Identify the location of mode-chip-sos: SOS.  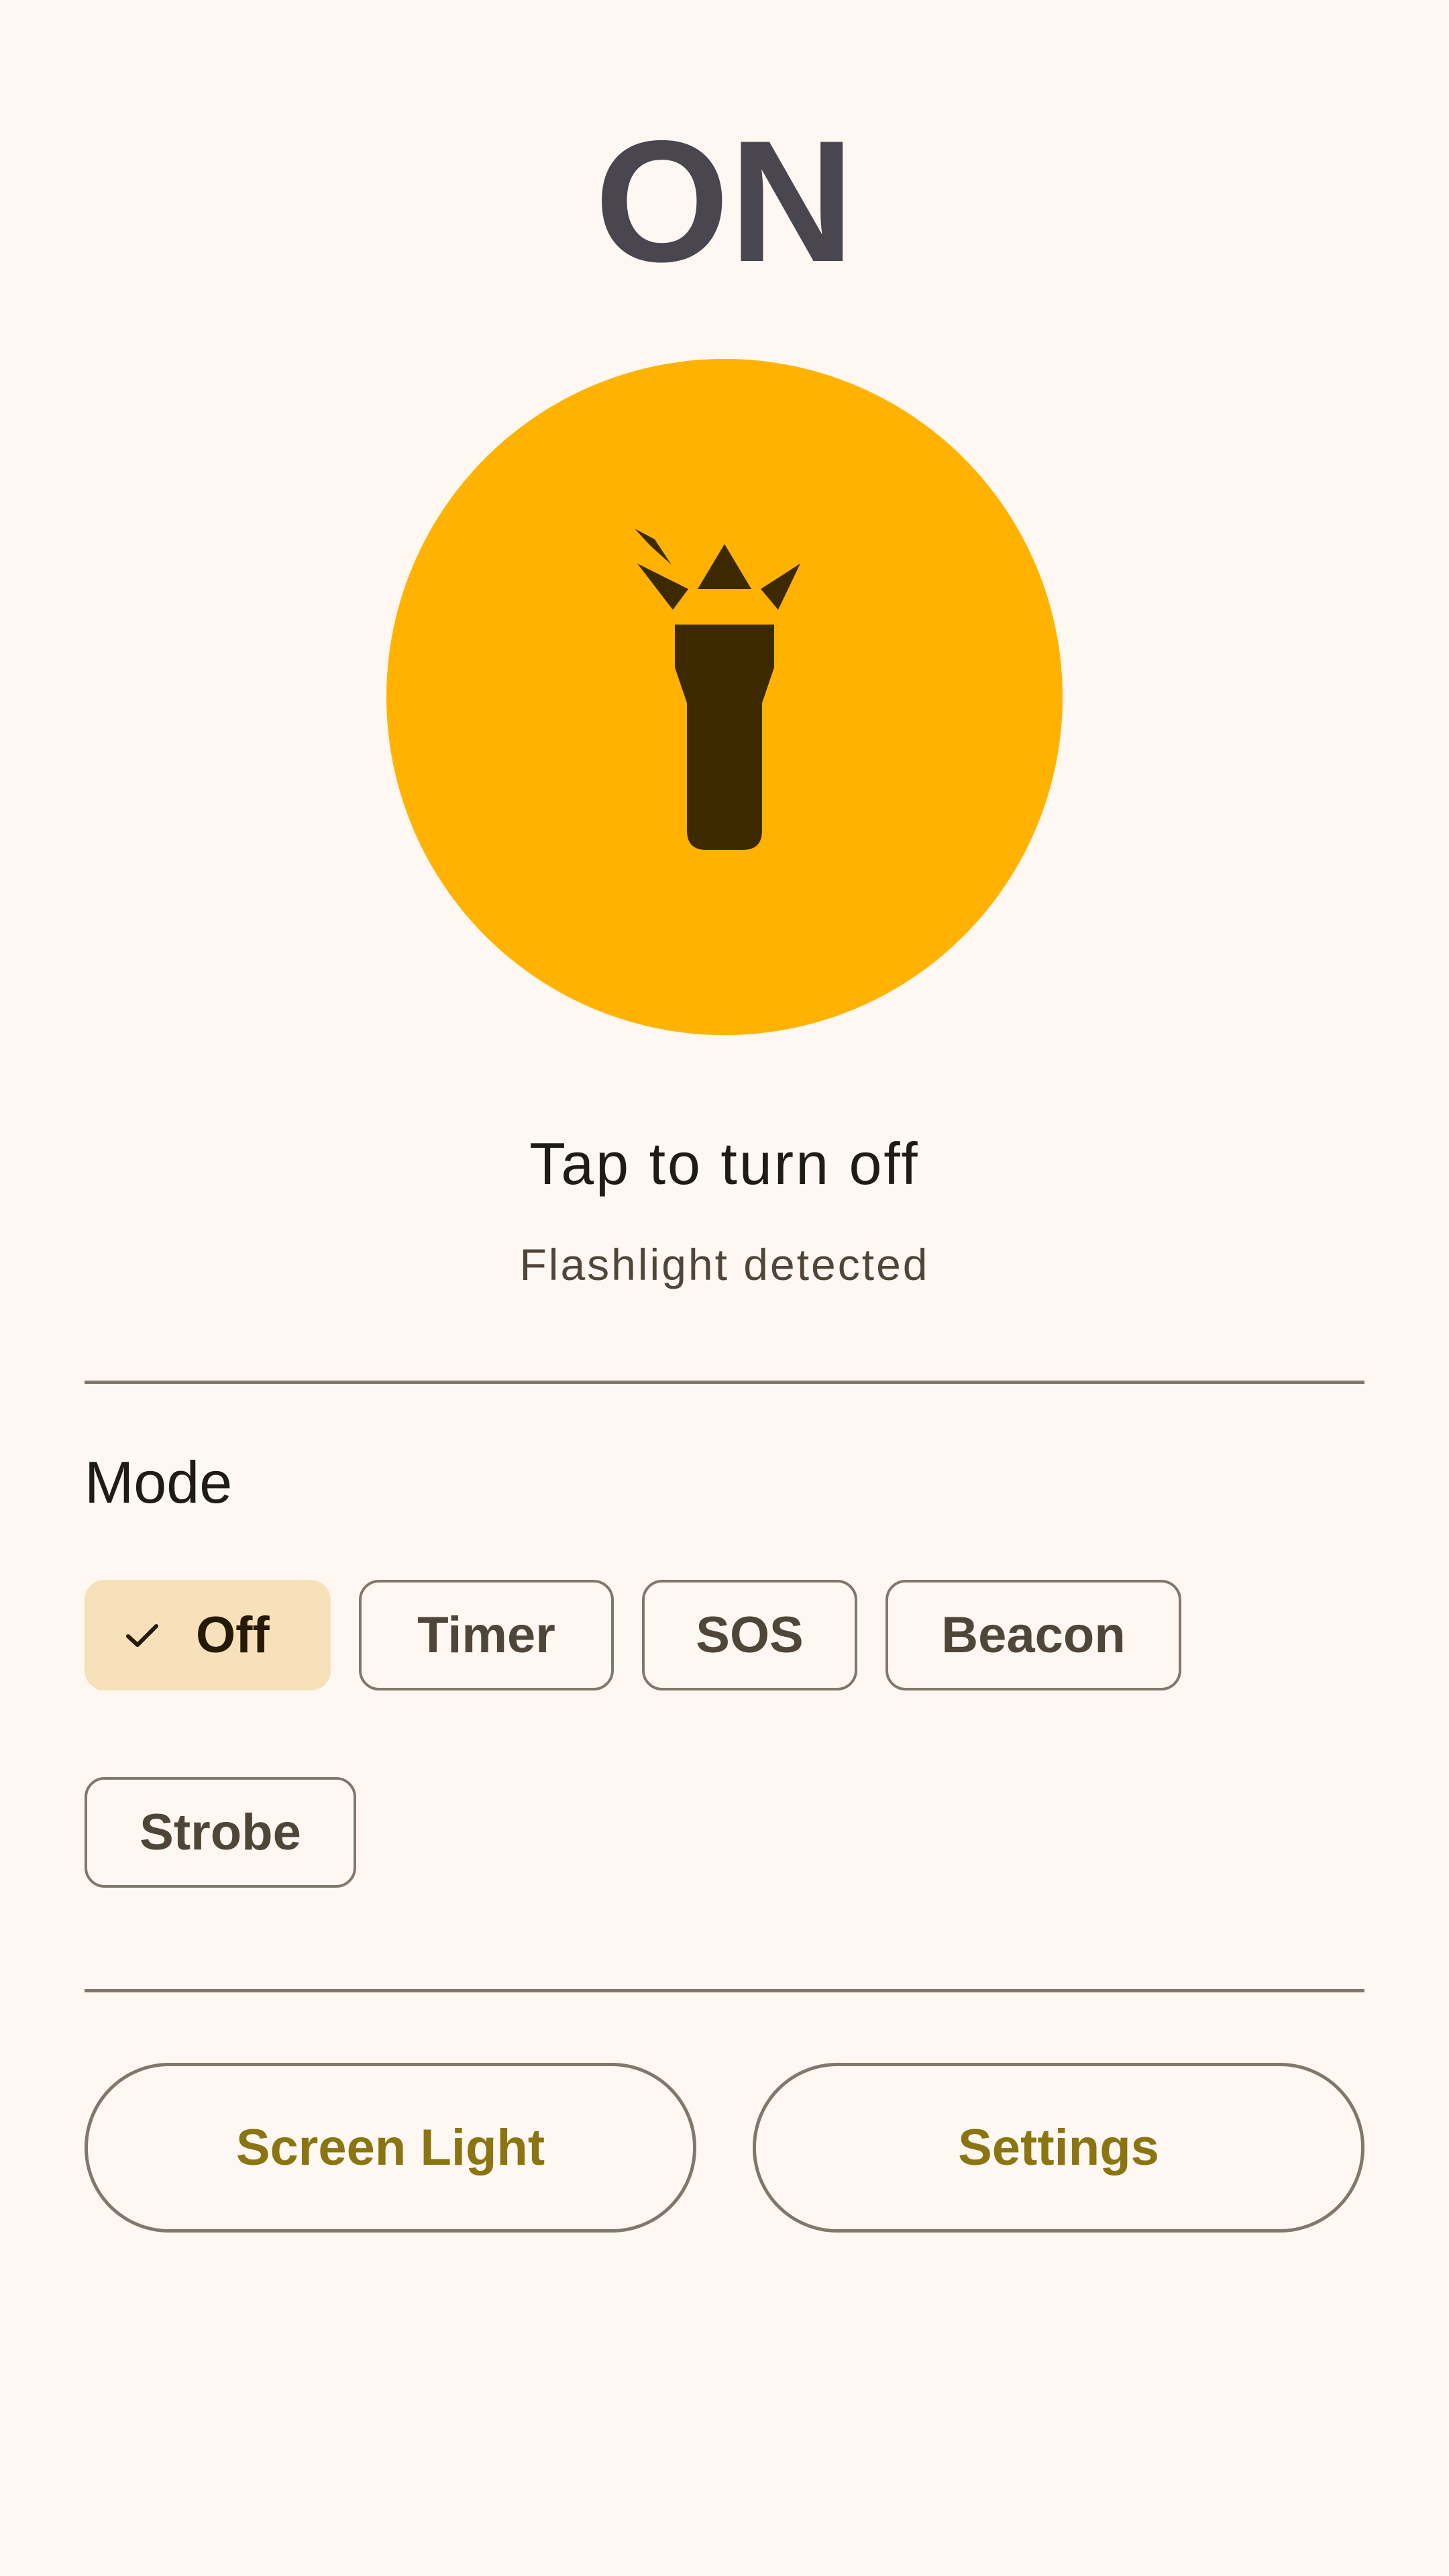
(749, 1635).